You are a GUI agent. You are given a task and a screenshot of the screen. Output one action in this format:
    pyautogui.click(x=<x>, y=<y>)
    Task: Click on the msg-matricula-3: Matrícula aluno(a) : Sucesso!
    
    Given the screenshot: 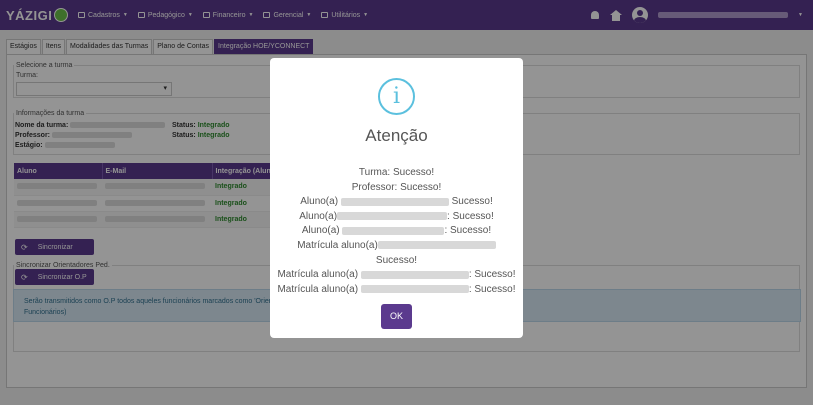 What is the action you would take?
    pyautogui.click(x=396, y=290)
    